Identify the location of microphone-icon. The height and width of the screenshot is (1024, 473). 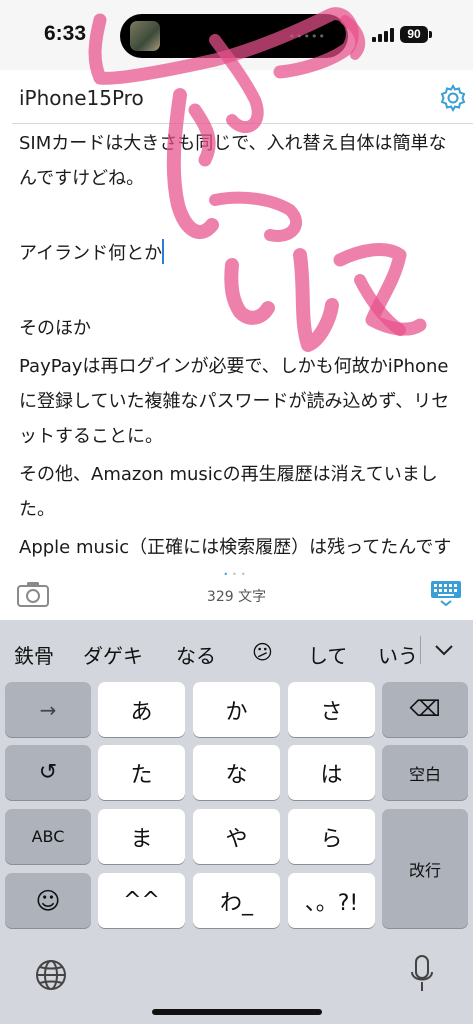
(422, 974).